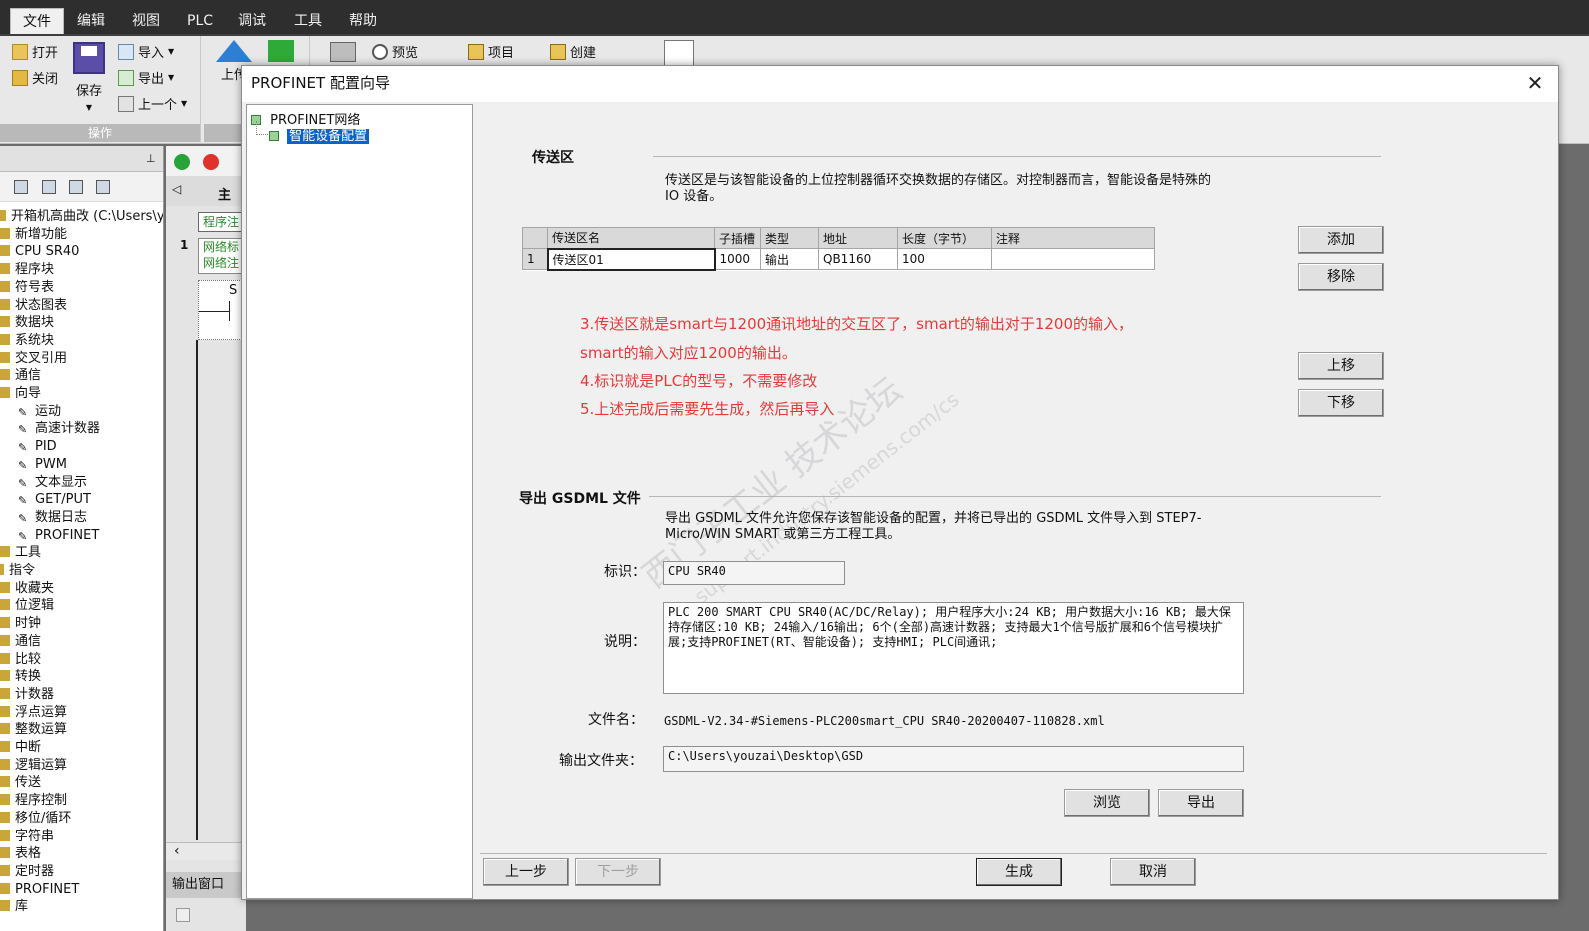 The image size is (1589, 931). I want to click on dialog-title-bar: PROFINET 配置向导 ✕, so click(900, 84).